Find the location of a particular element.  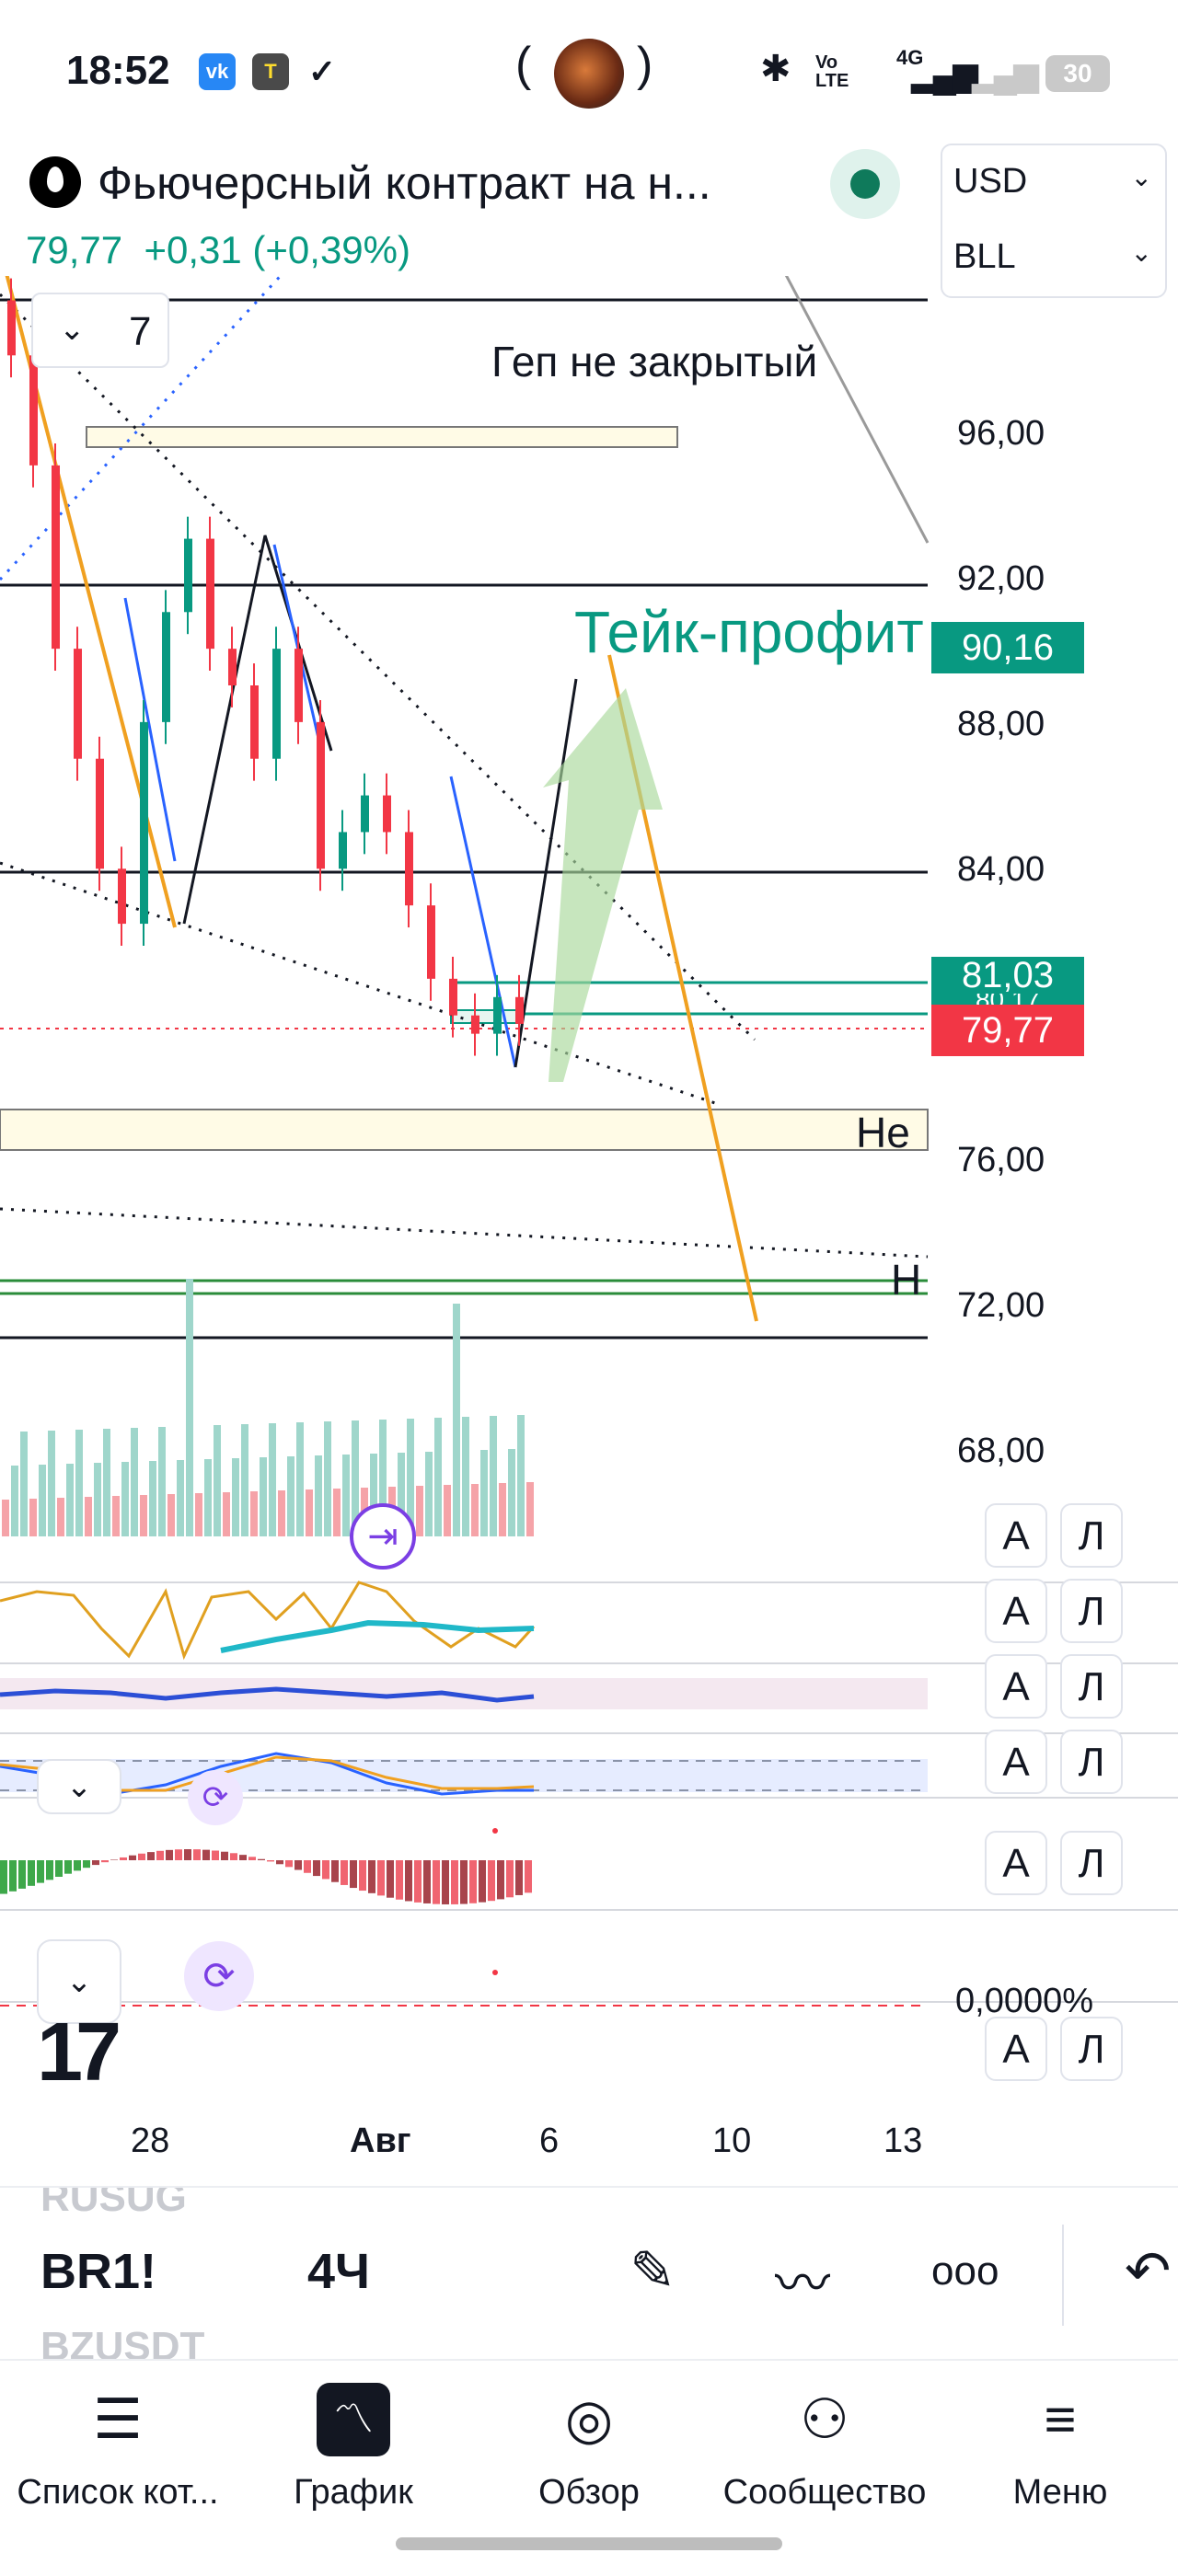

home-indicator is located at coordinates (589, 2543).